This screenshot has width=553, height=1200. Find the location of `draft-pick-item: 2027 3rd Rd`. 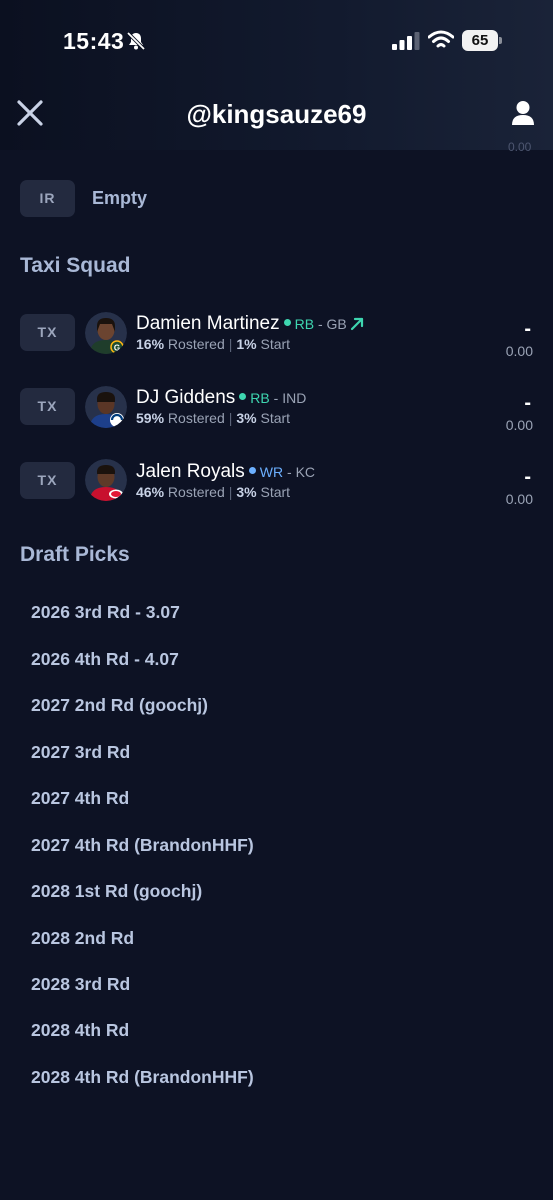

draft-pick-item: 2027 3rd Rd is located at coordinates (80, 752).